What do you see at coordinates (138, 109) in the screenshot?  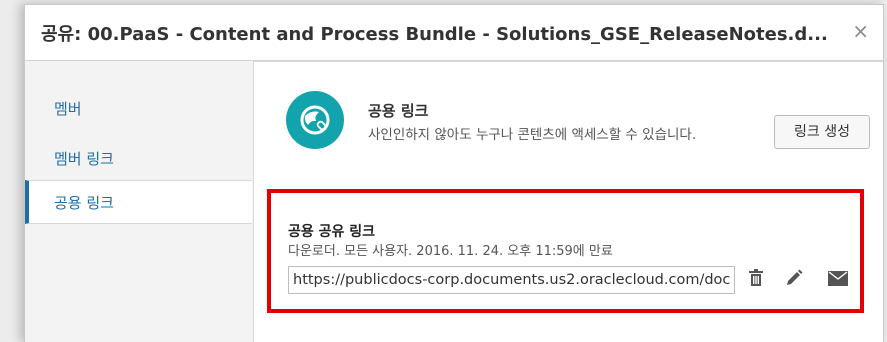 I see `sidebar-item-members: 멤버` at bounding box center [138, 109].